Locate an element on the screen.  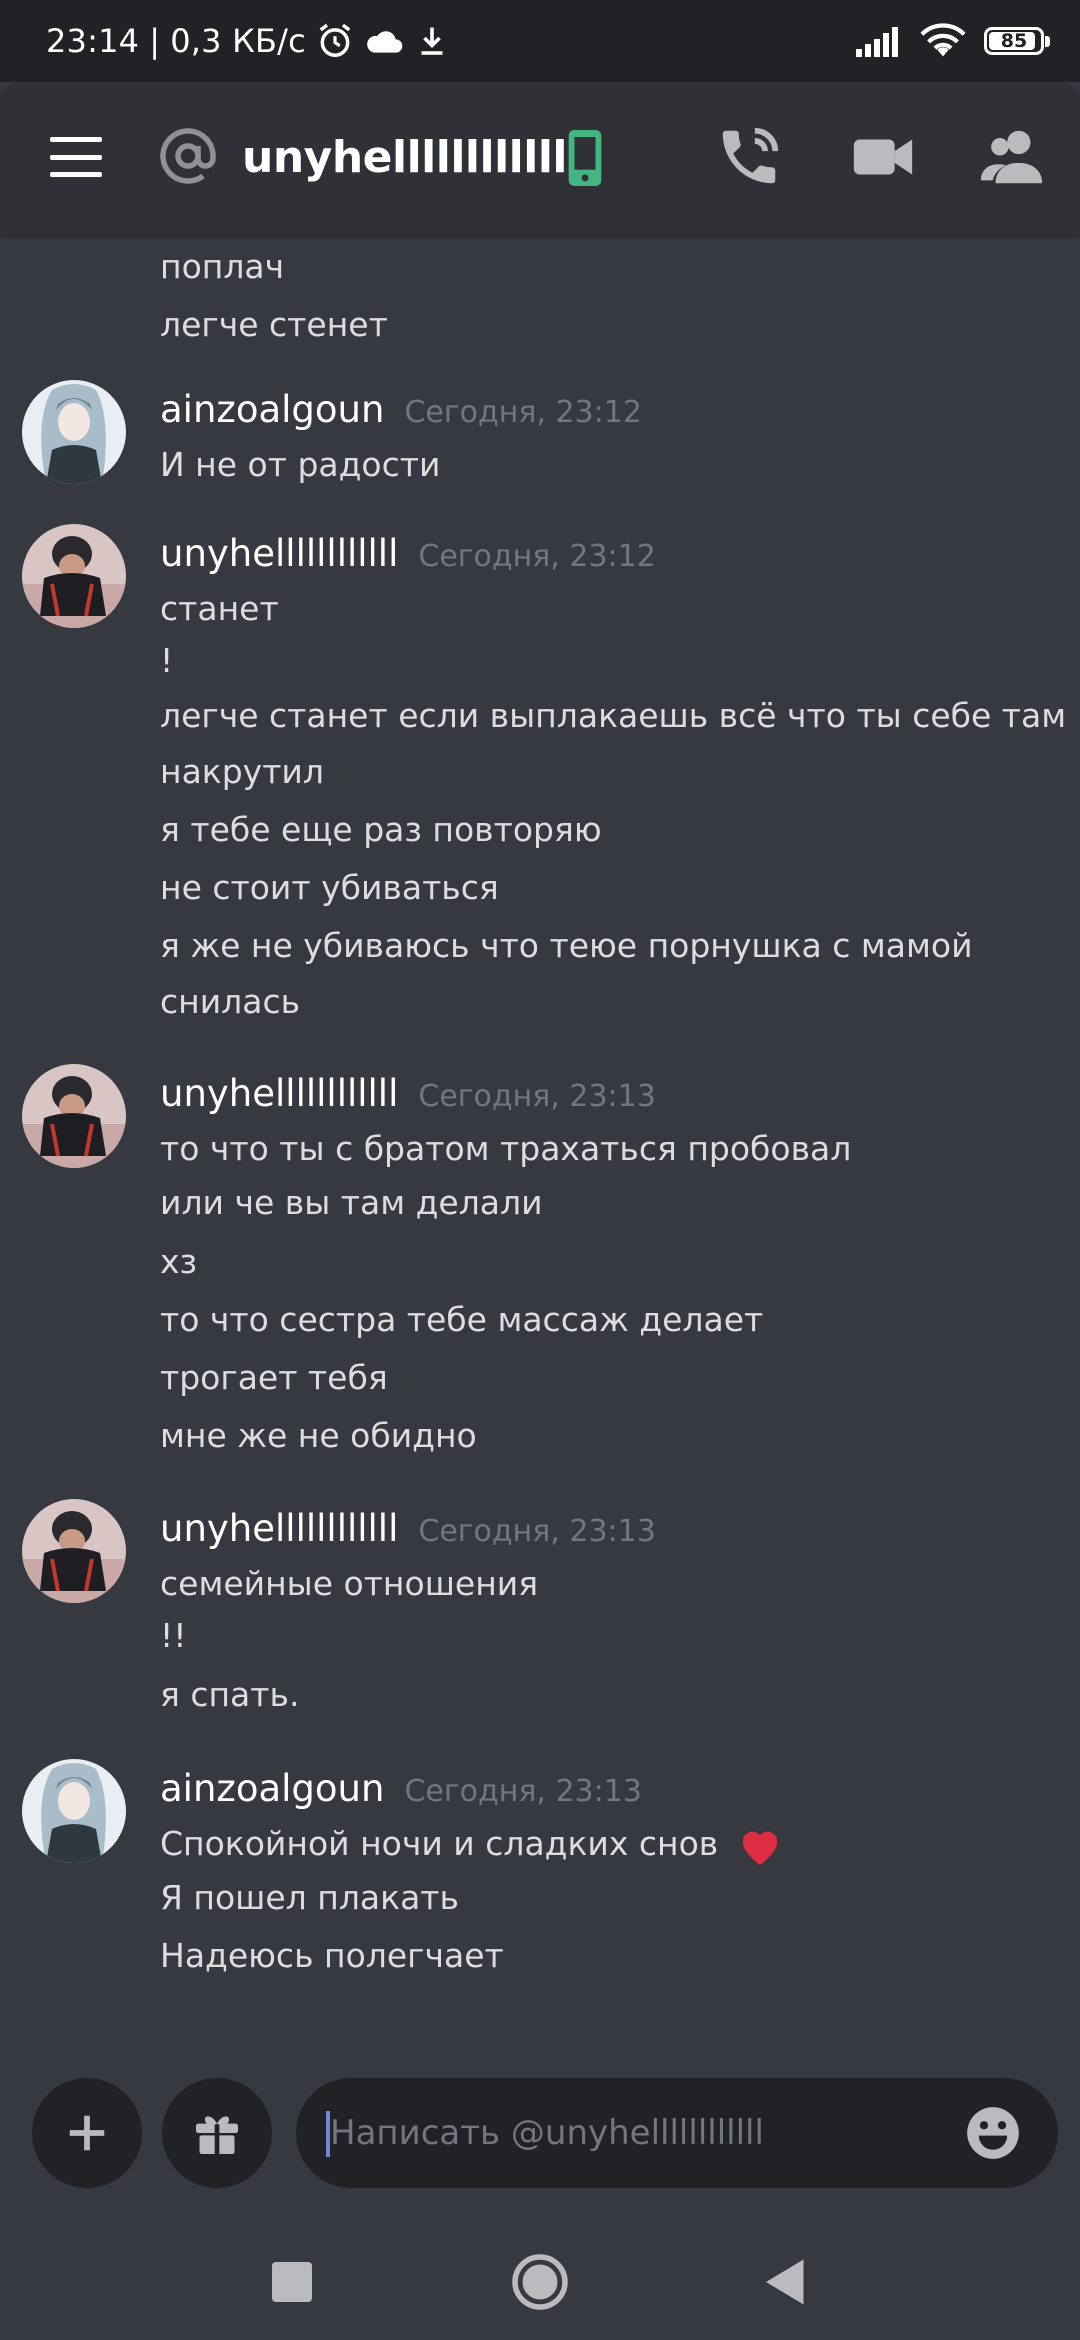
author-line: ainzoalgoun Сегодня, 23:13 is located at coordinates (401, 1793).